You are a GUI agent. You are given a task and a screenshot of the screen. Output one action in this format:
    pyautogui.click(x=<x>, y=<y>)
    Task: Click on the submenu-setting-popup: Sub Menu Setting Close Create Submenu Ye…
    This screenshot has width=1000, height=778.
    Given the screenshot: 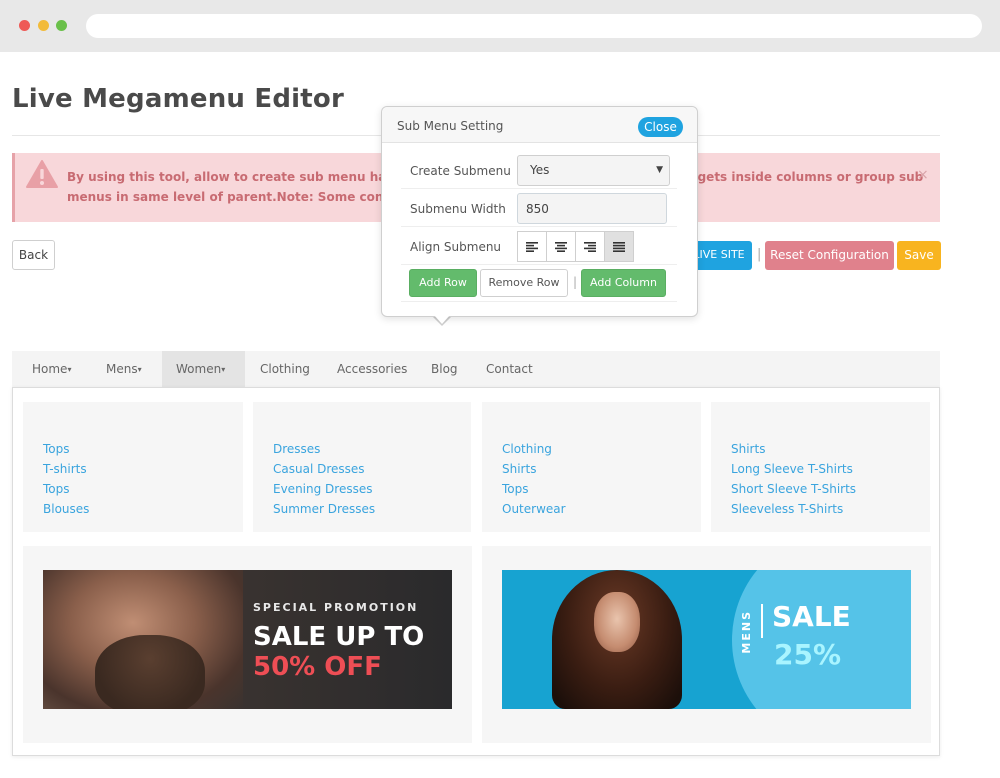 What is the action you would take?
    pyautogui.click(x=539, y=211)
    